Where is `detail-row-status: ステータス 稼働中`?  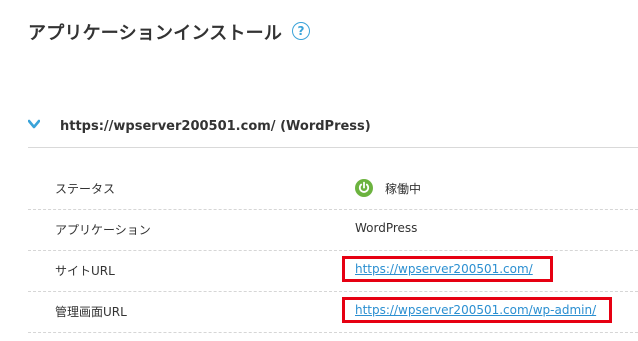
detail-row-status: ステータス 稼働中 is located at coordinates (333, 190).